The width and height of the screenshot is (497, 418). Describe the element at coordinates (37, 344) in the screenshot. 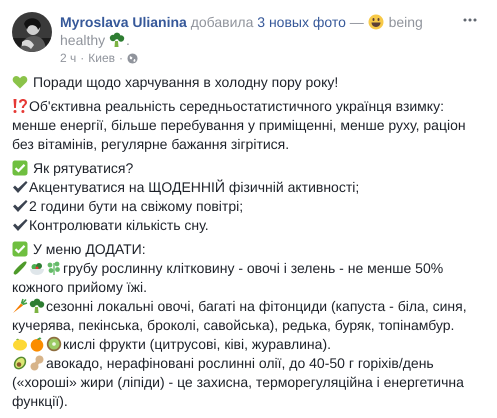

I see `tangerine-icon` at that location.